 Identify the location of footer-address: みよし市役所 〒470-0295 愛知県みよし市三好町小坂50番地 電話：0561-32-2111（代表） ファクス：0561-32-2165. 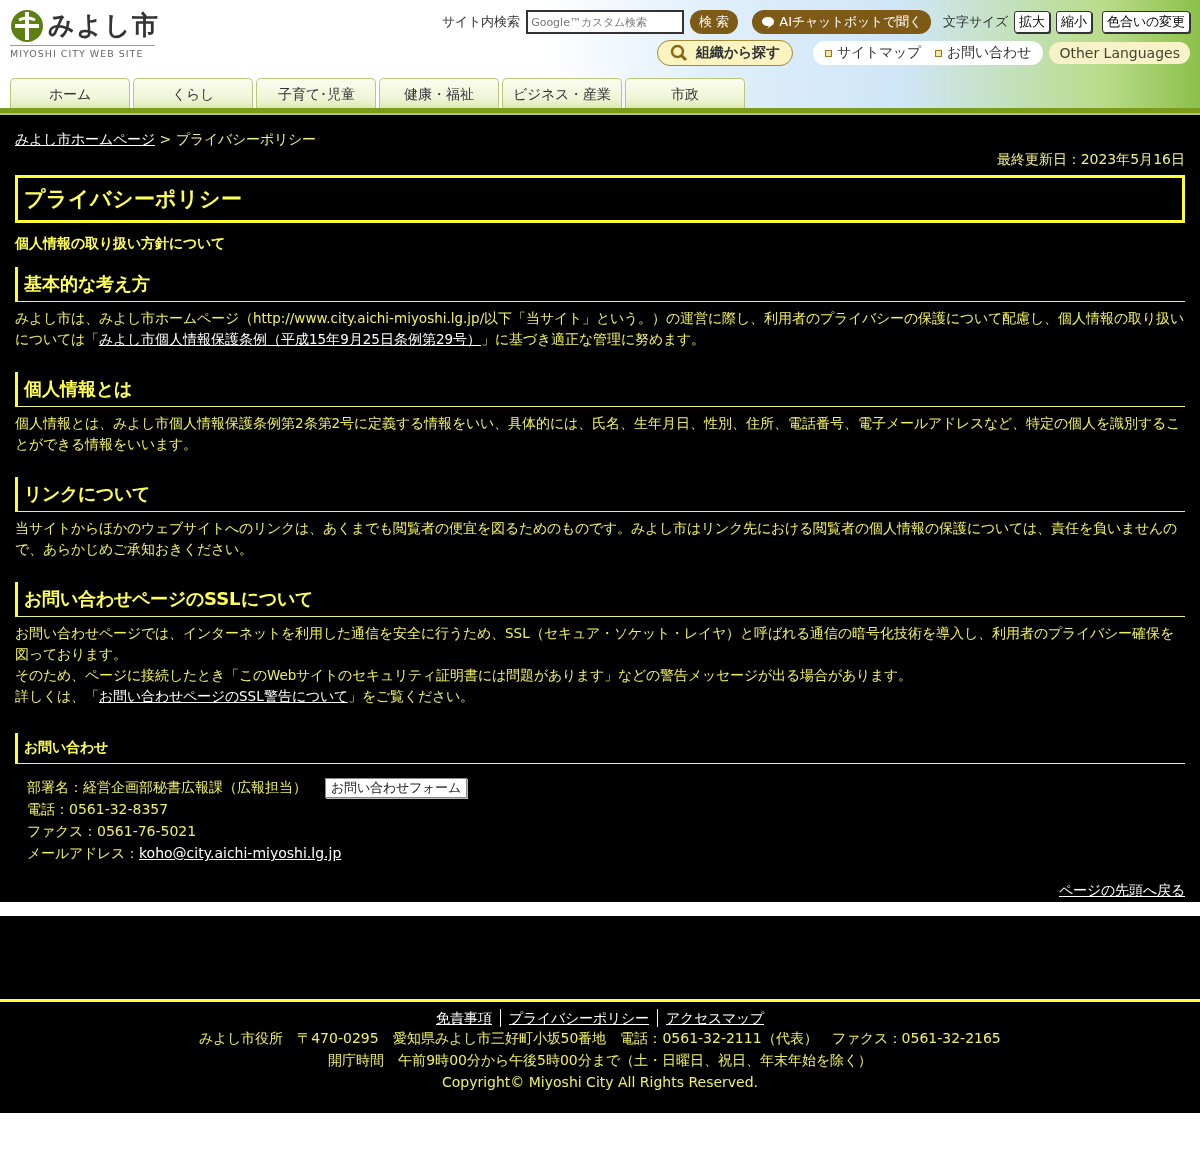
(600, 1038).